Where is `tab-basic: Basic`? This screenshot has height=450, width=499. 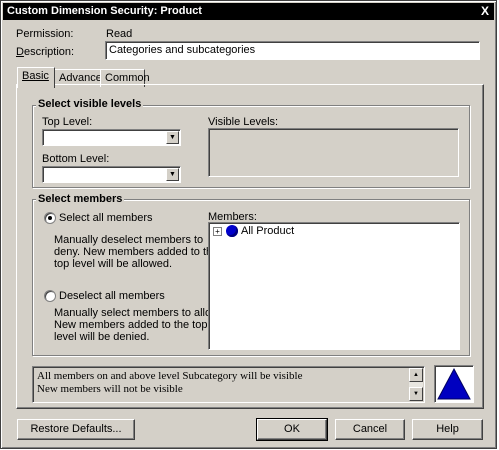 tab-basic: Basic is located at coordinates (36, 77).